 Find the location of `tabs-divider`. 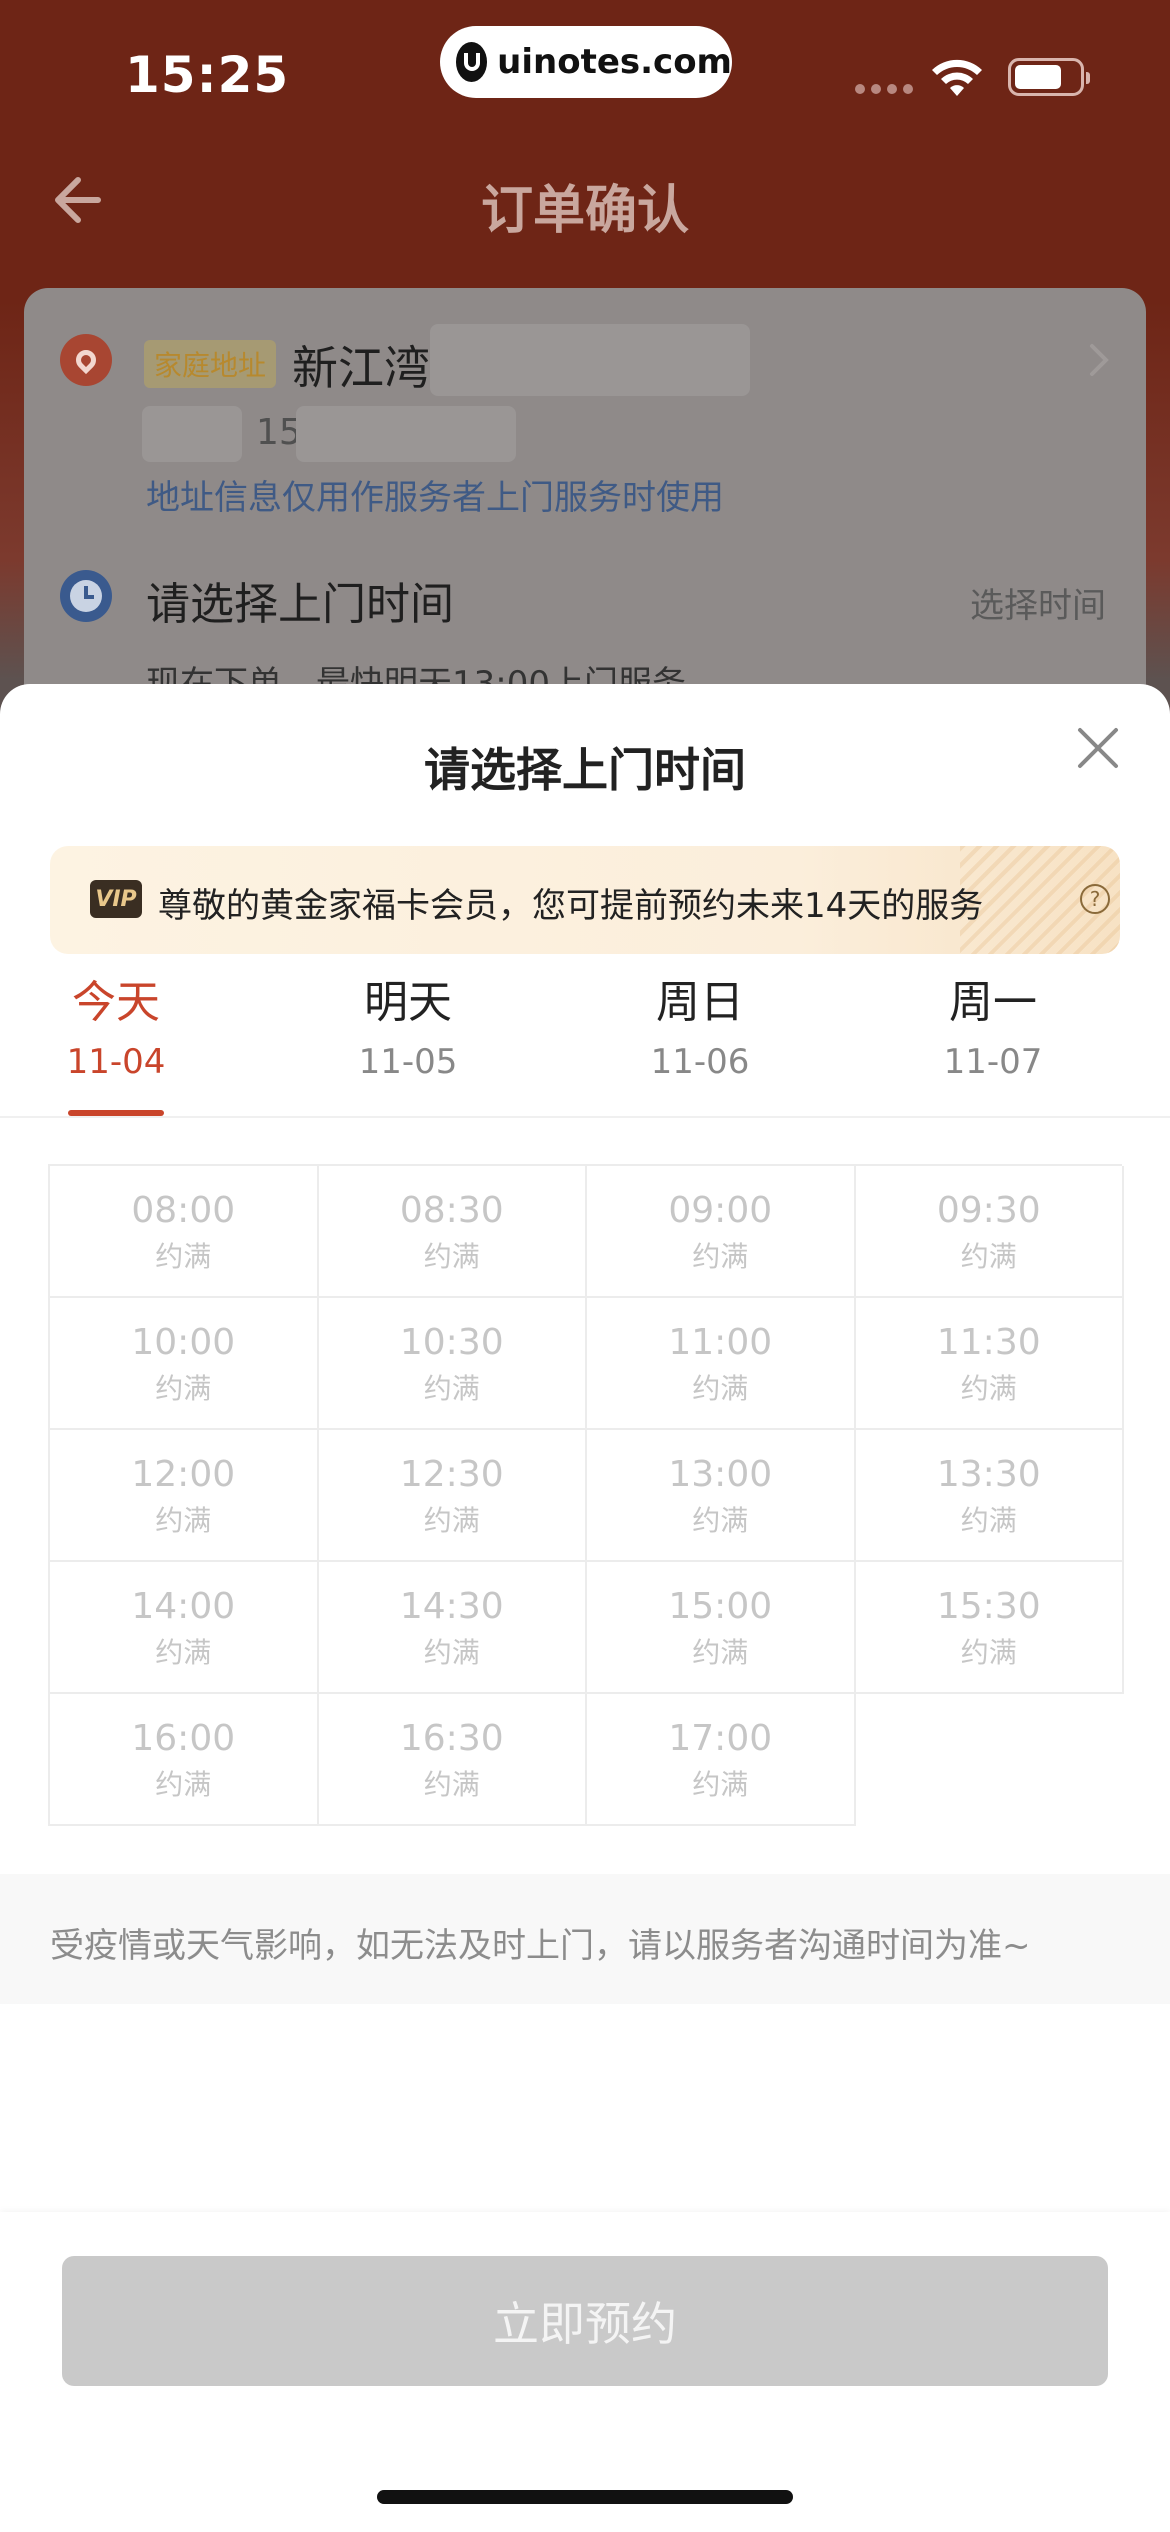

tabs-divider is located at coordinates (585, 1117).